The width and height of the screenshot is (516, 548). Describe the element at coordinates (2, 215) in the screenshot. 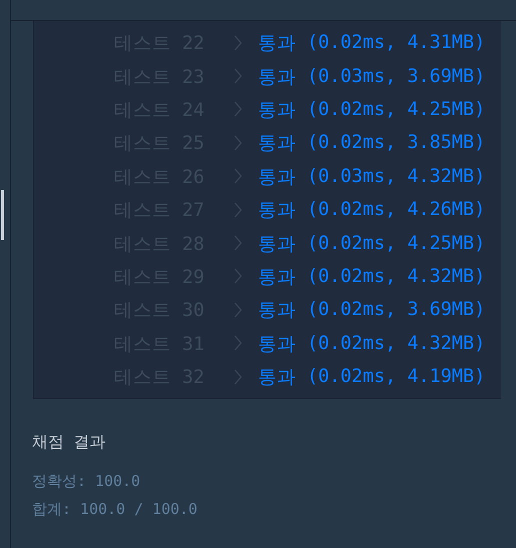

I see `scrollbar-thumb` at that location.